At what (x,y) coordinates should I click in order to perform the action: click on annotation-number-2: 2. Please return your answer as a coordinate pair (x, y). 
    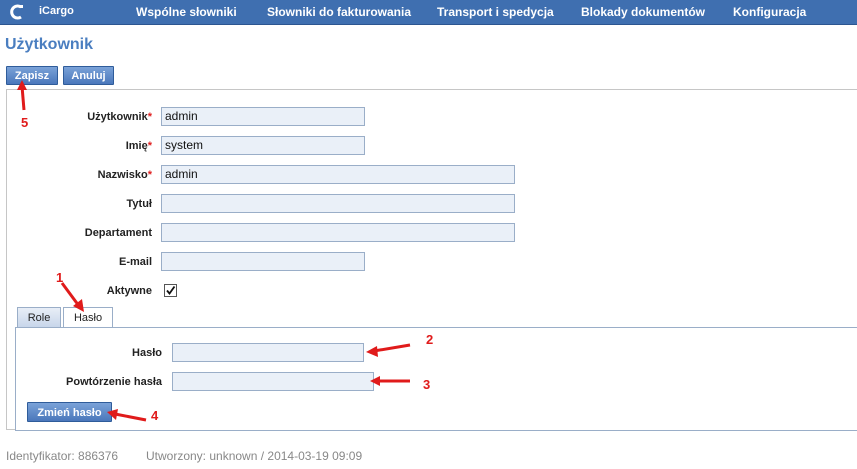
    Looking at the image, I should click on (430, 339).